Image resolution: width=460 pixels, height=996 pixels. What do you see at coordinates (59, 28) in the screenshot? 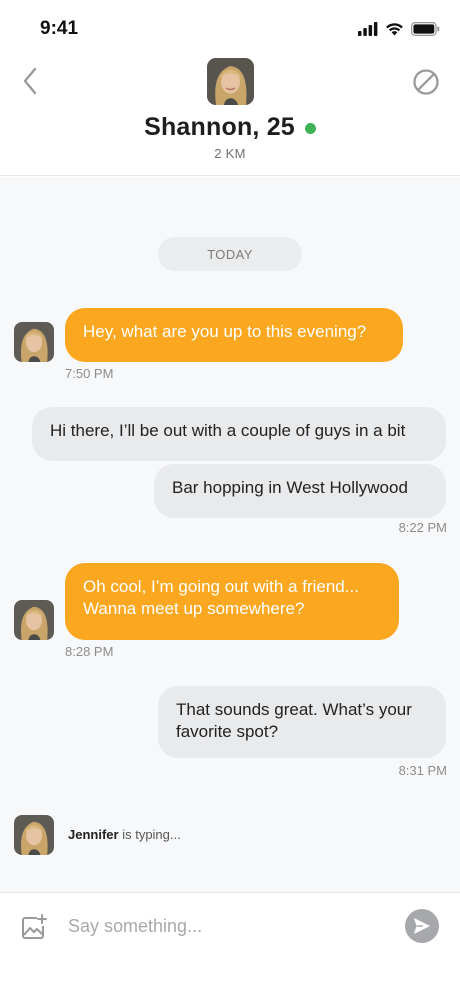
I see `status-time: 9:41` at bounding box center [59, 28].